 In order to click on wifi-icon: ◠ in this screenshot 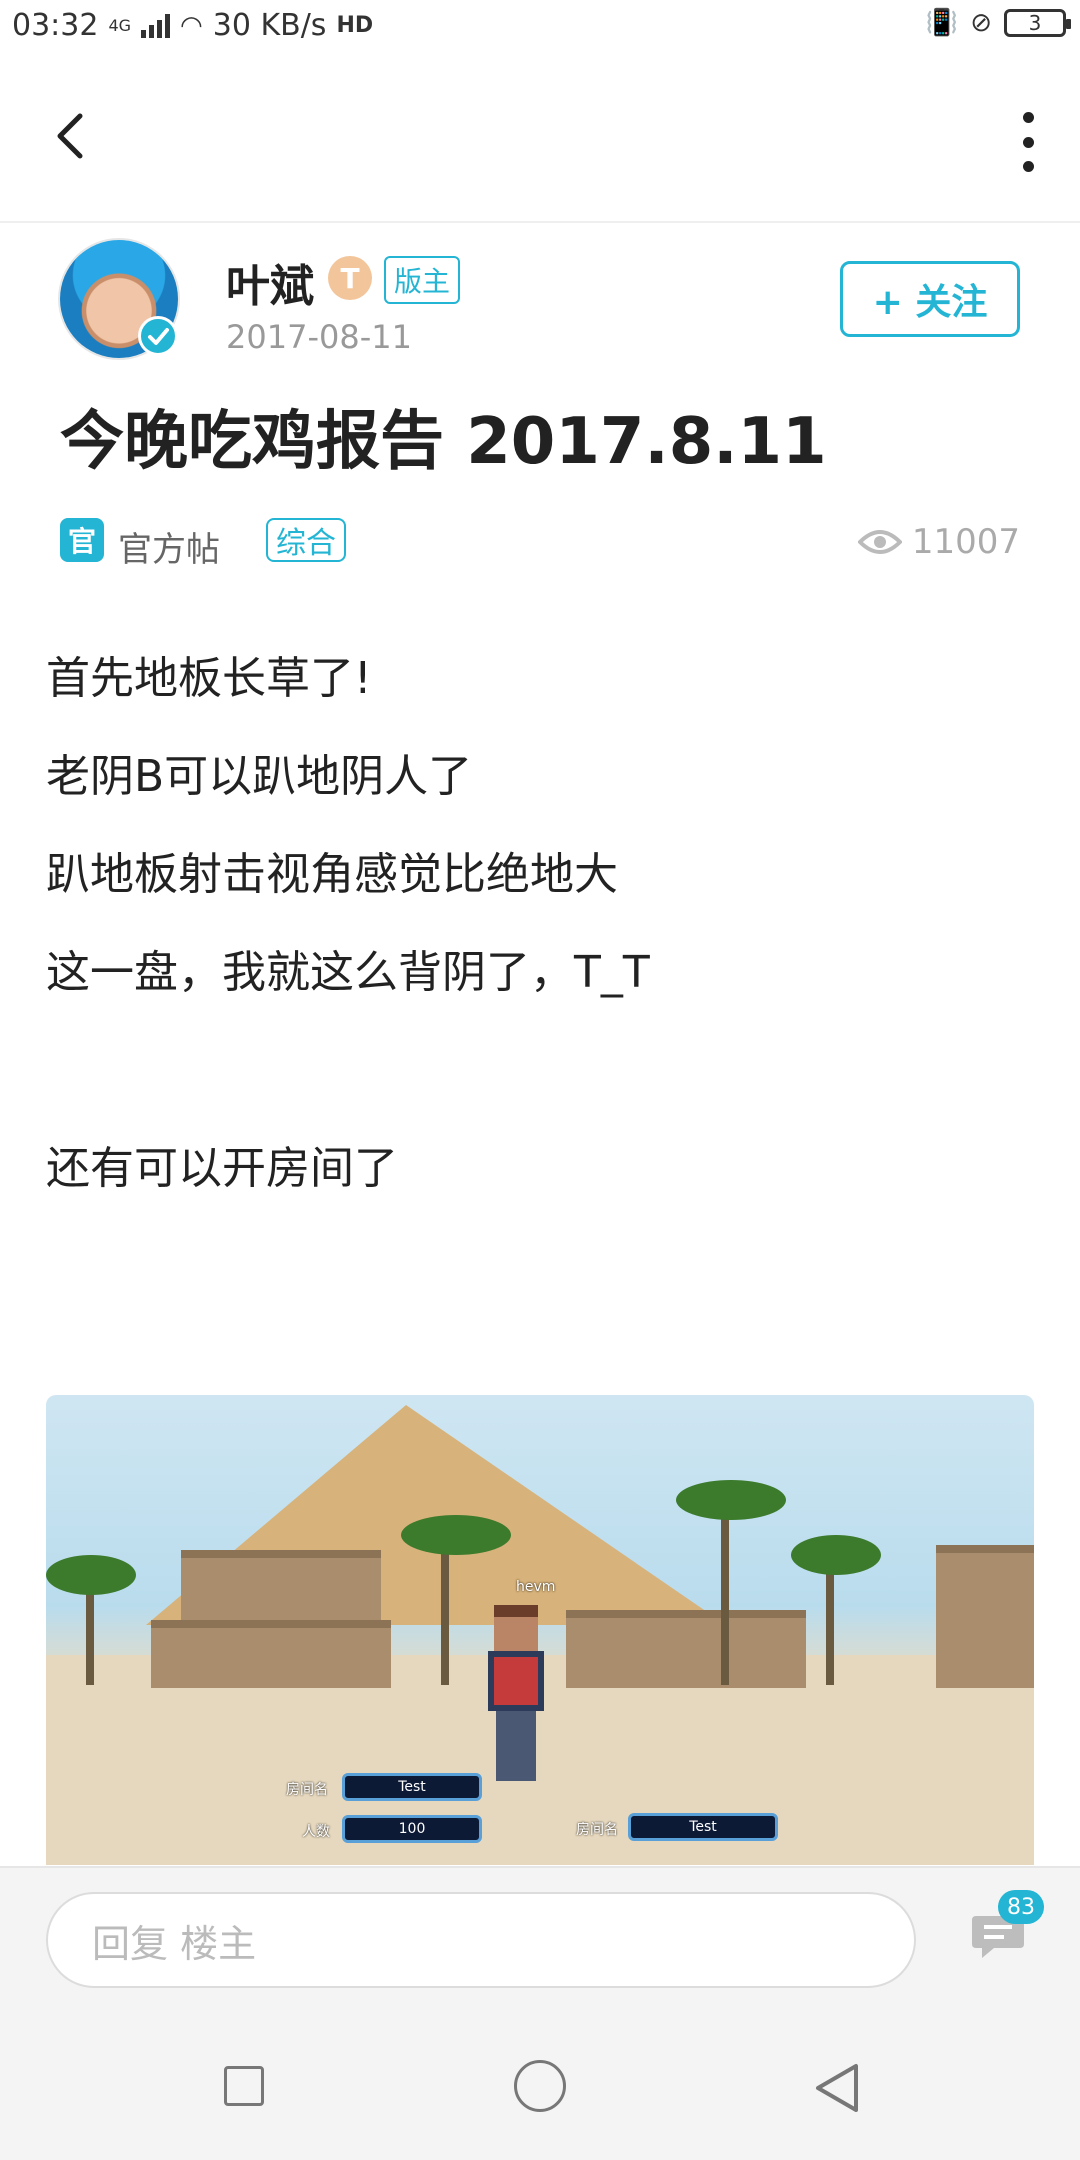, I will do `click(191, 25)`.